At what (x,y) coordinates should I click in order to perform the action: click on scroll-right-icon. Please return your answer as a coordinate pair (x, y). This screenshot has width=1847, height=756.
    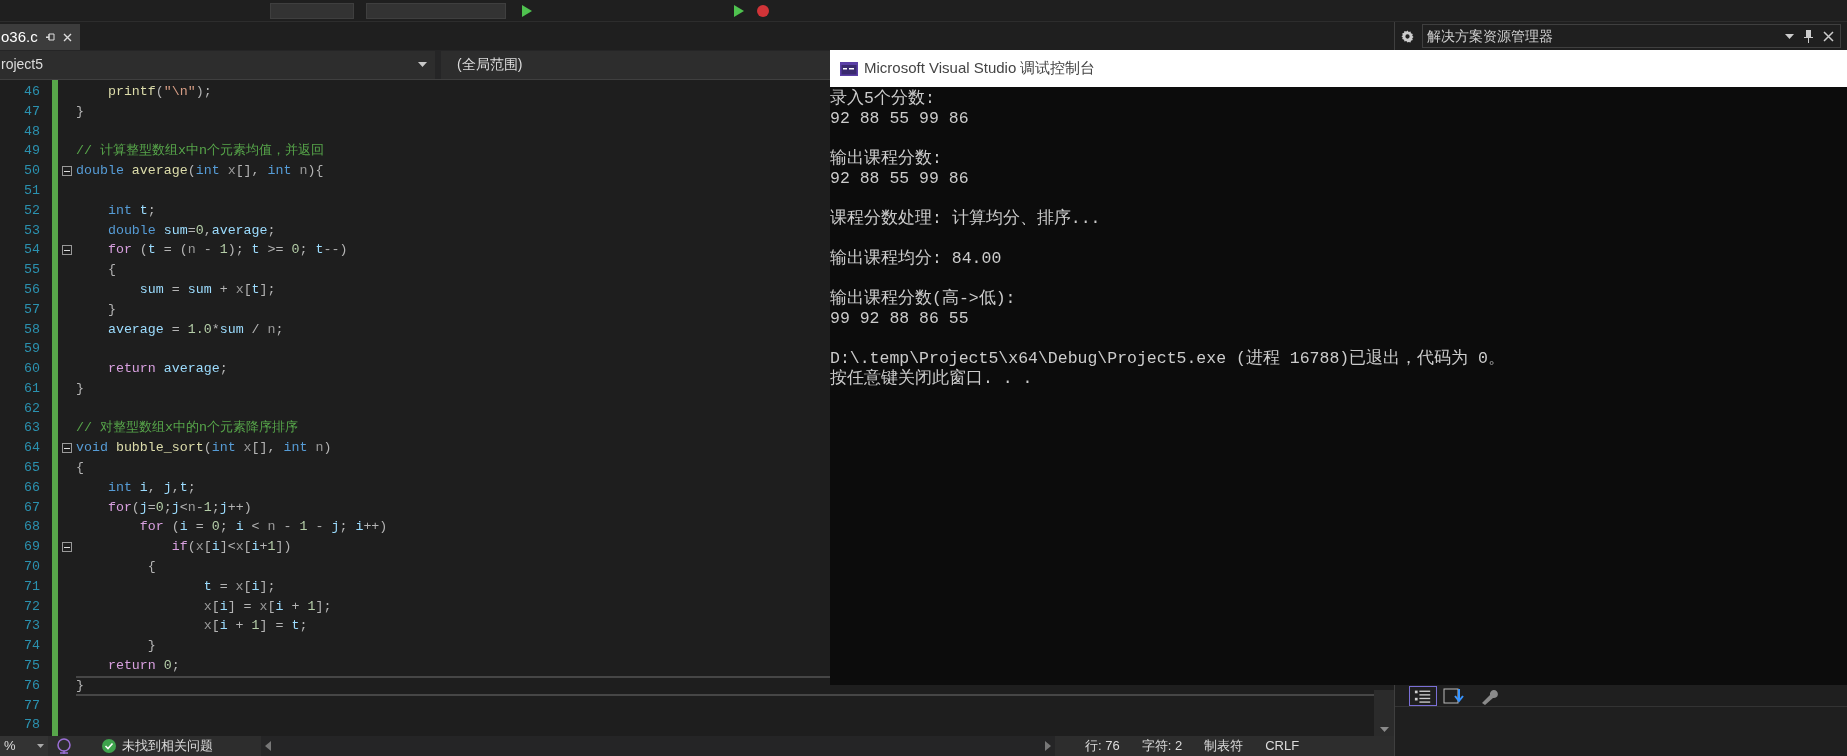
    Looking at the image, I should click on (1048, 746).